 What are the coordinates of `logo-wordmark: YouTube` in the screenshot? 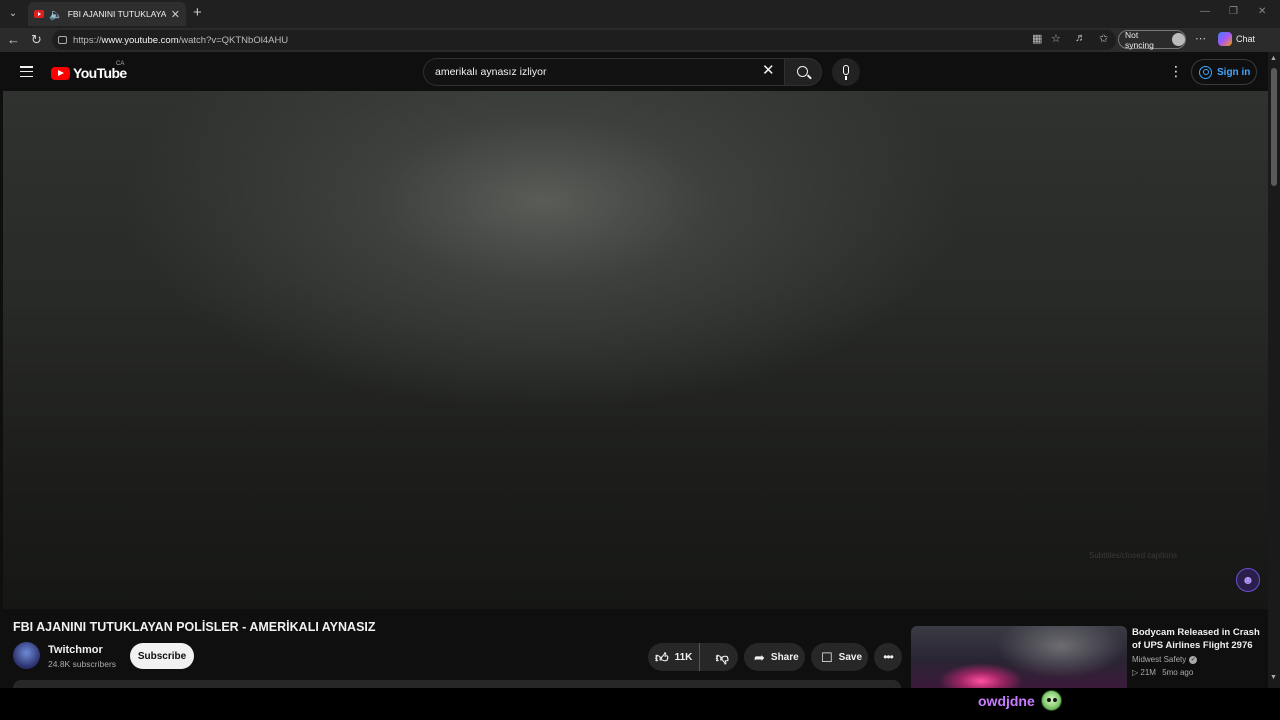 It's located at (100, 73).